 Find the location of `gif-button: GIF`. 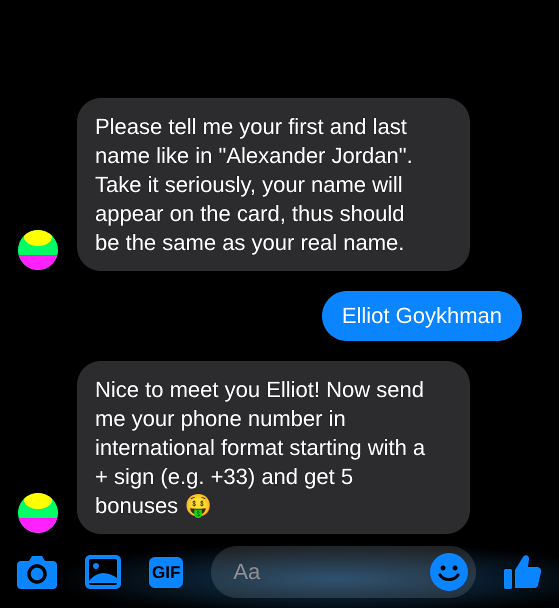

gif-button: GIF is located at coordinates (166, 572).